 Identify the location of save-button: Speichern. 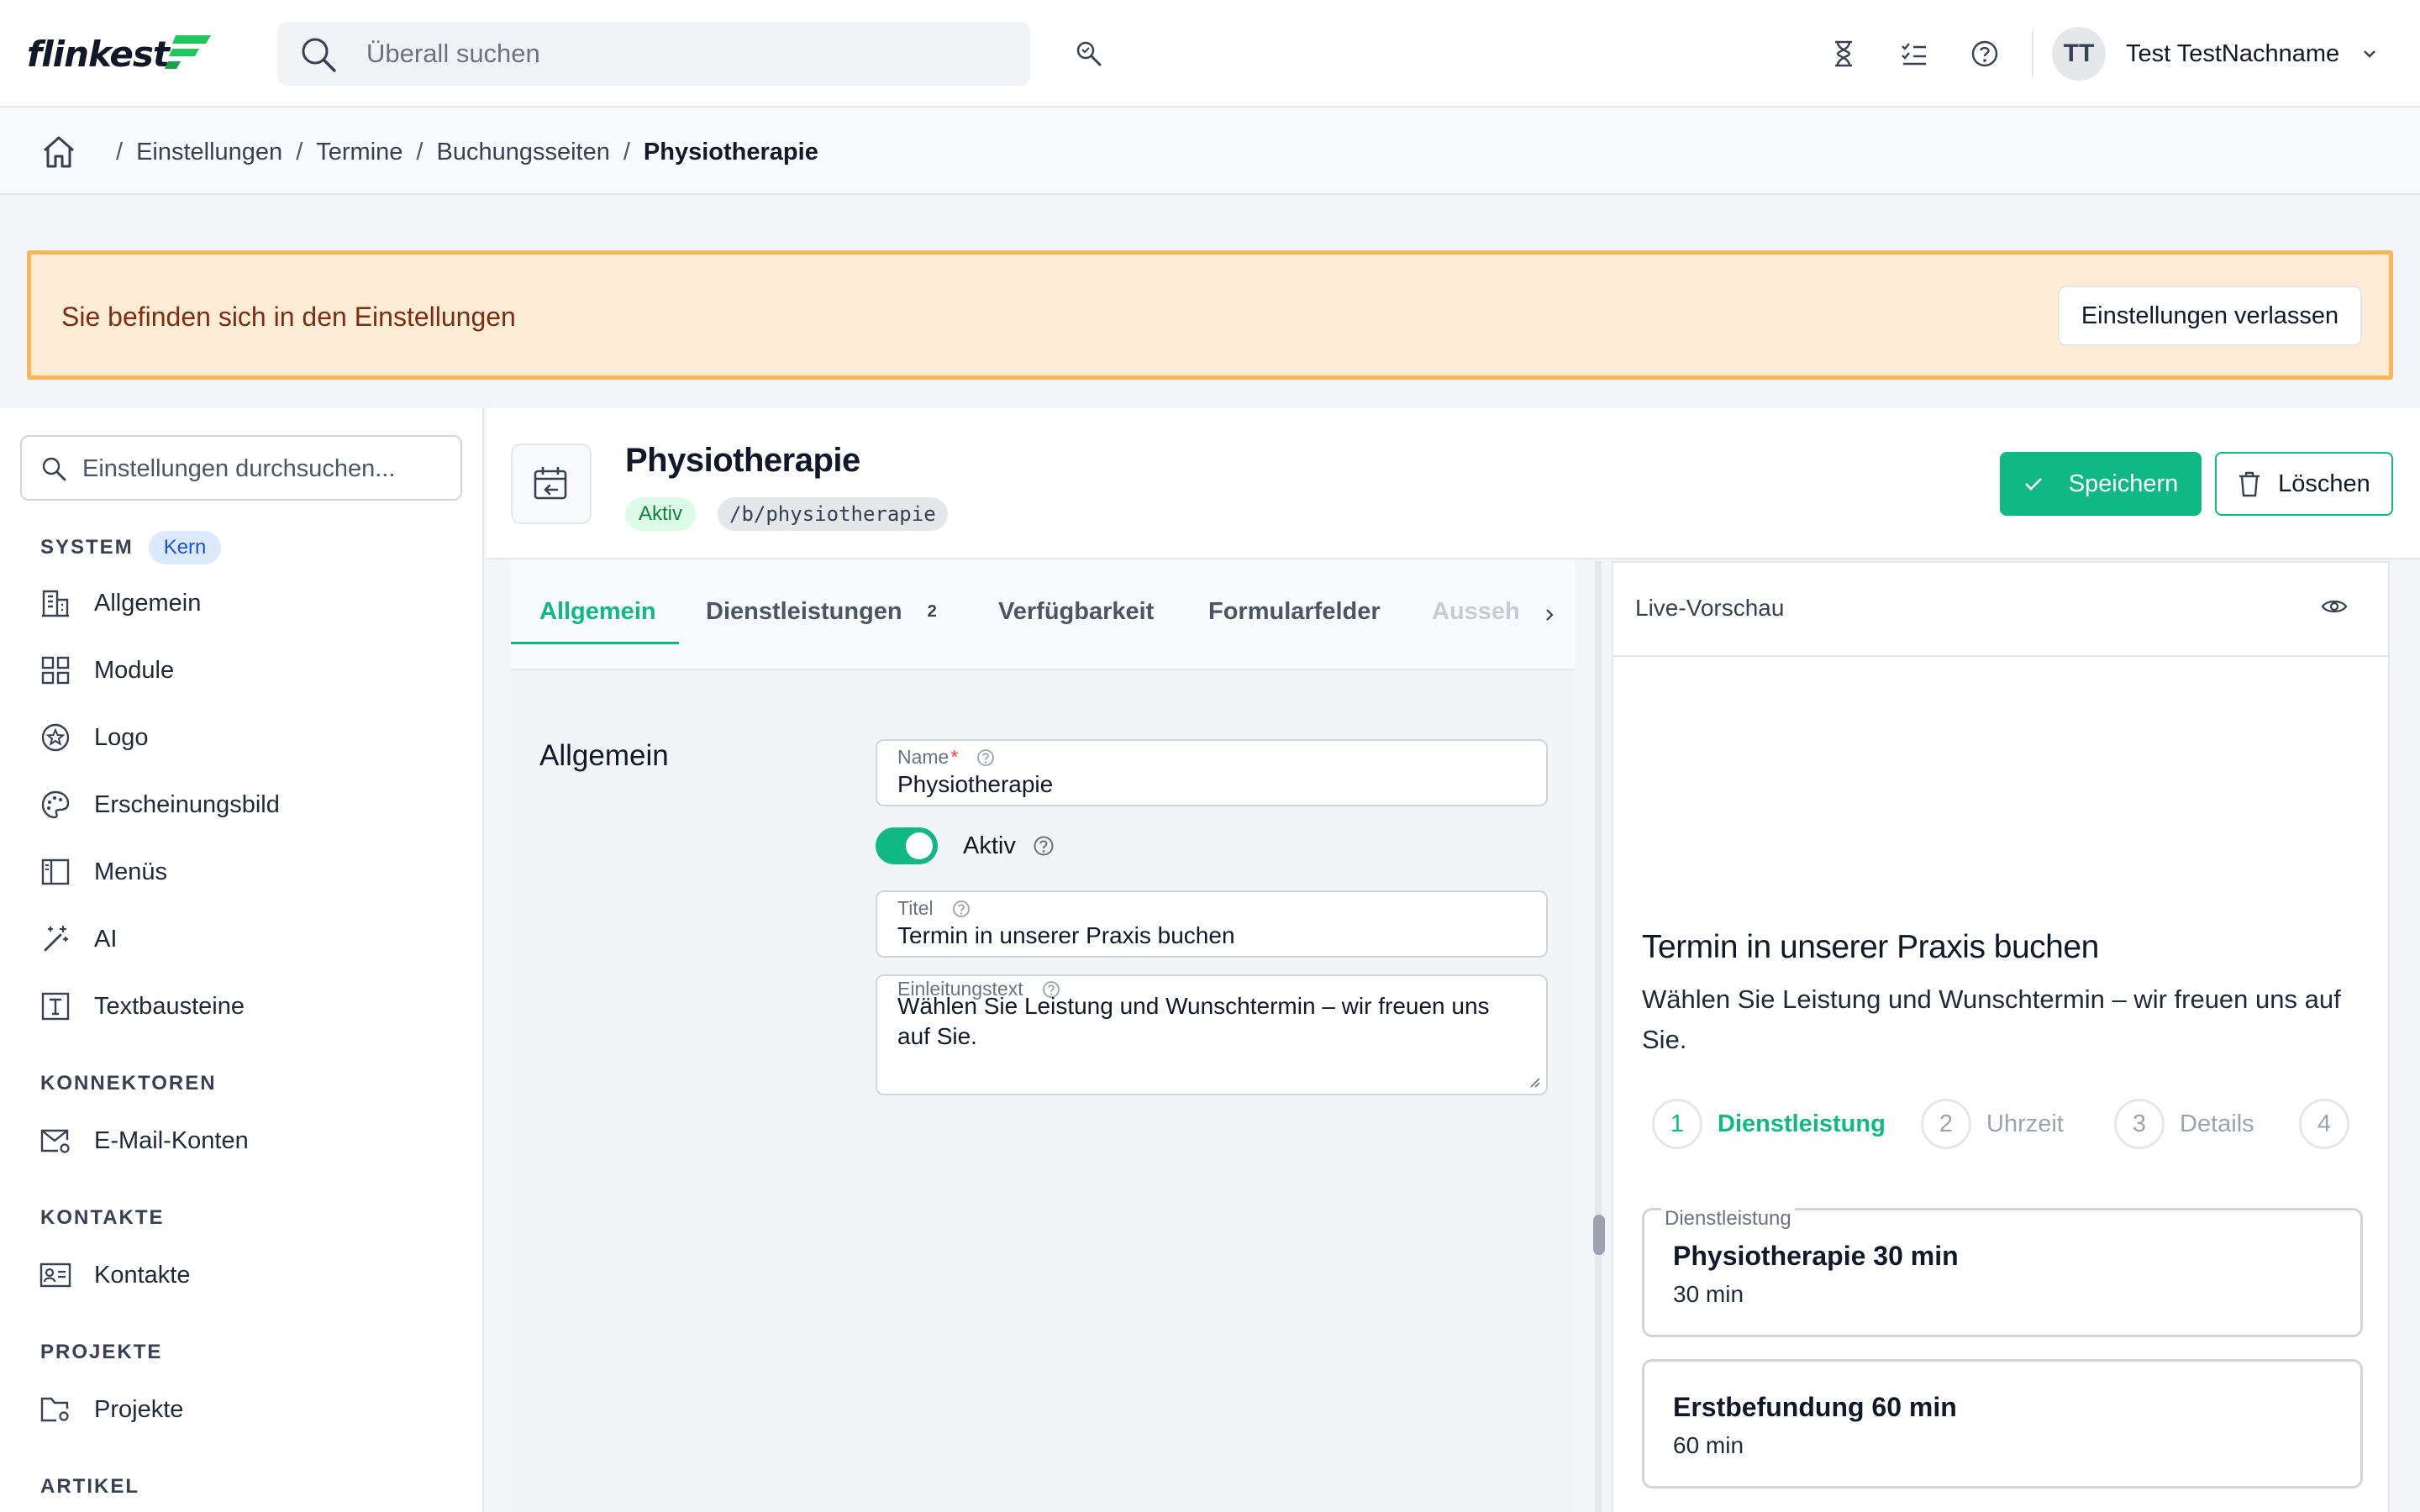
(2101, 484).